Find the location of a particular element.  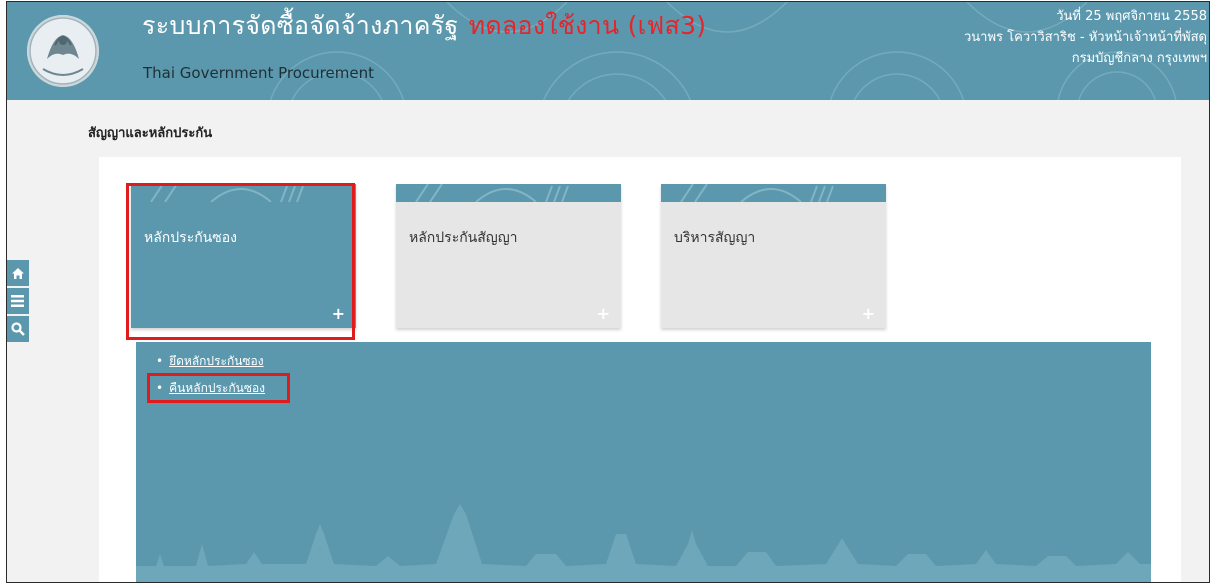

trial-label: ทดลองใช้งาน (เฟส3) is located at coordinates (587, 25).